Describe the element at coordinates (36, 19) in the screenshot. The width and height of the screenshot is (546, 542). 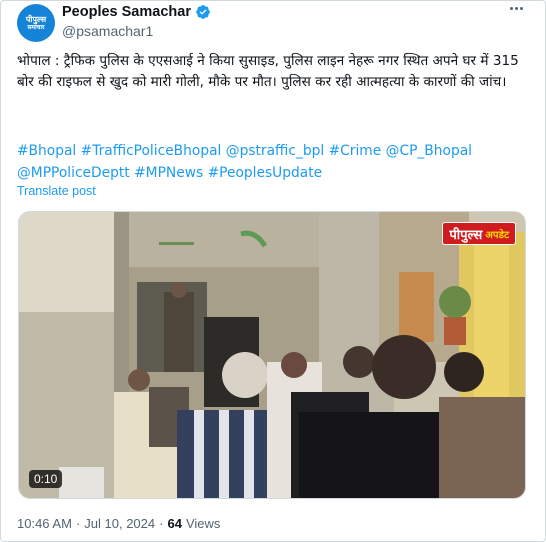
I see `avatar-text-line1: पीपुल्स` at that location.